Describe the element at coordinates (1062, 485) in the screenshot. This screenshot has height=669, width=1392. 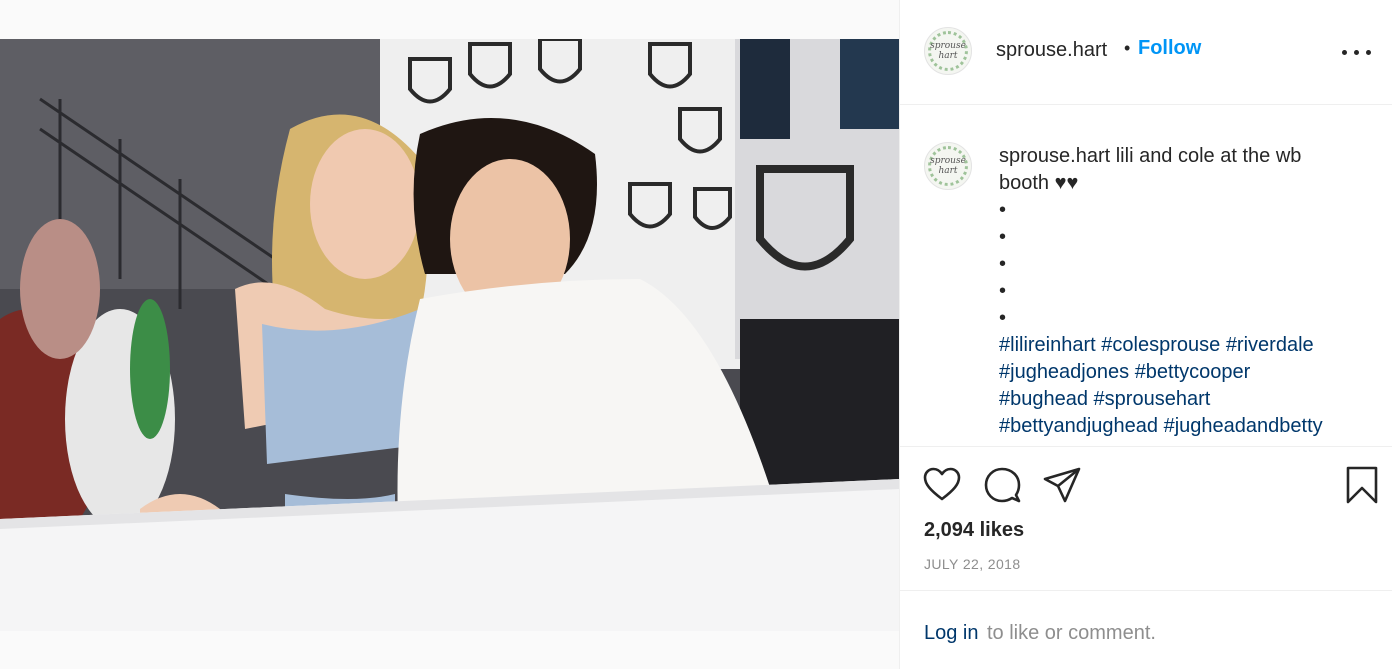
I see `share-icon` at that location.